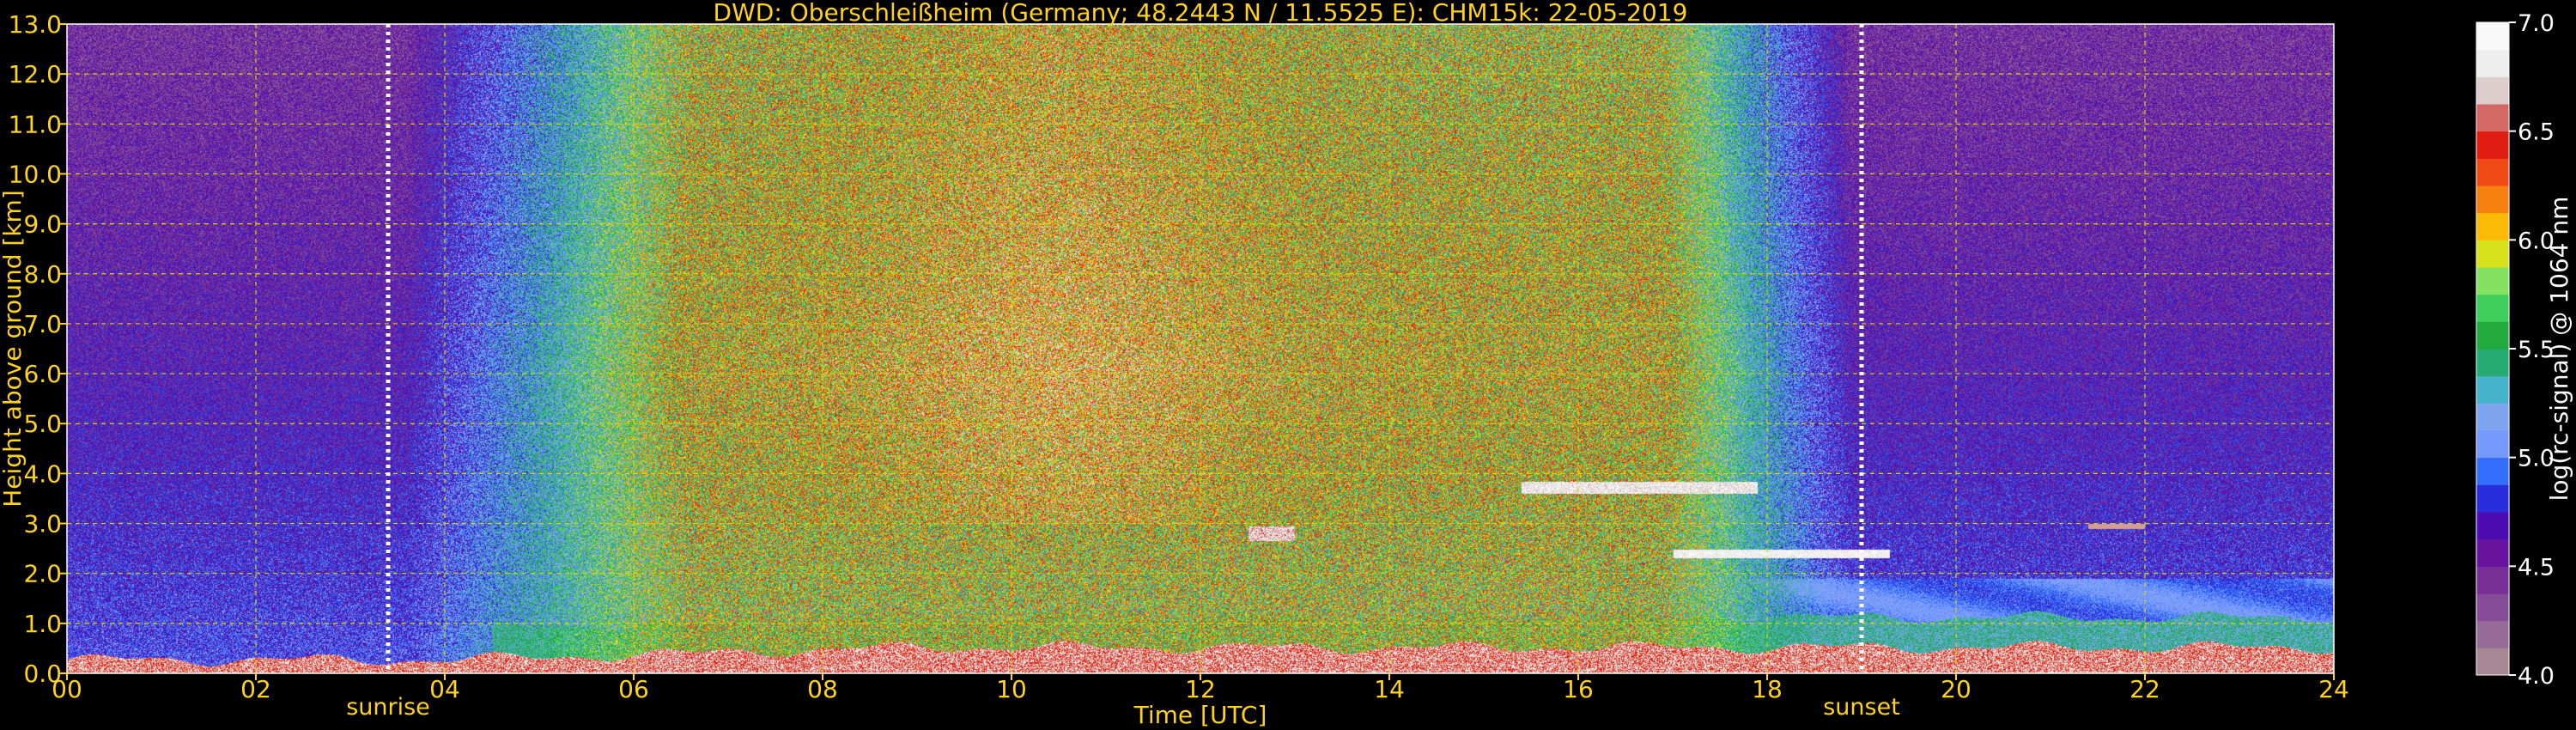  I want to click on x-axis-label: Time [UTC], so click(1200, 715).